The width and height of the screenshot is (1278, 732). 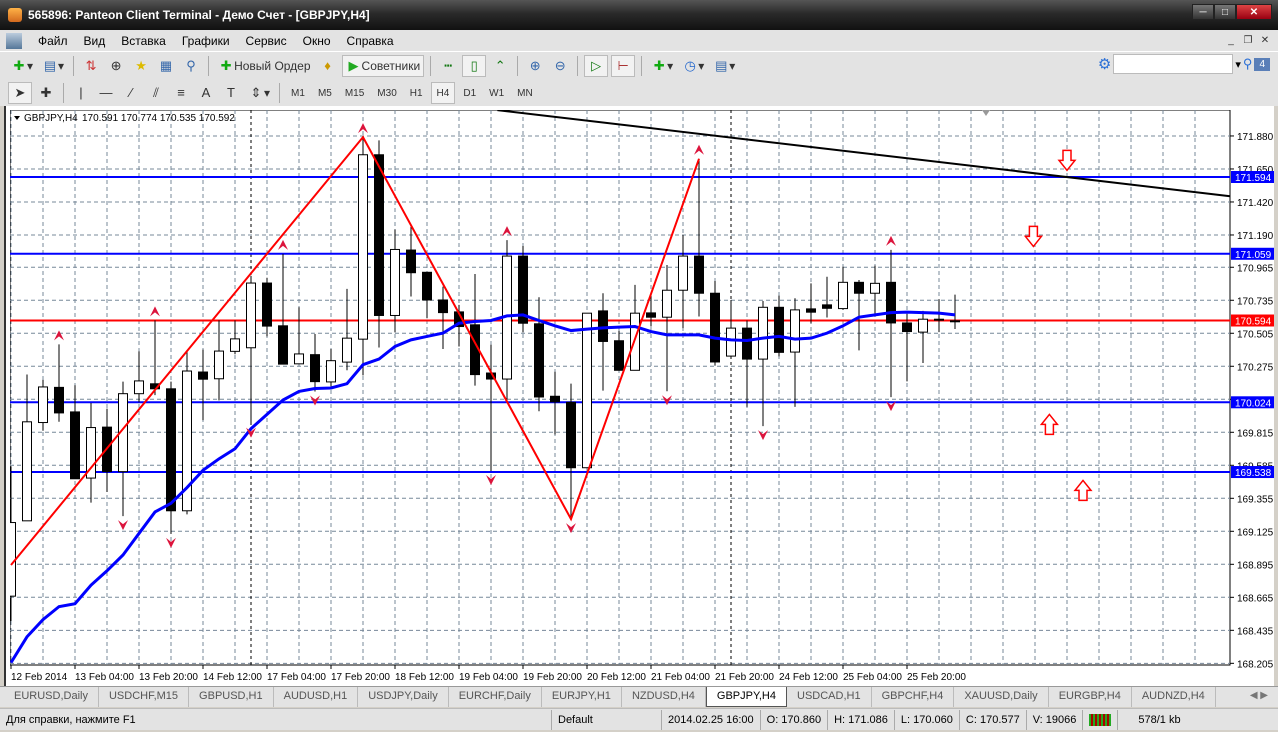 I want to click on tab-scroll-arrows: ◀ ▶, so click(x=1259, y=695).